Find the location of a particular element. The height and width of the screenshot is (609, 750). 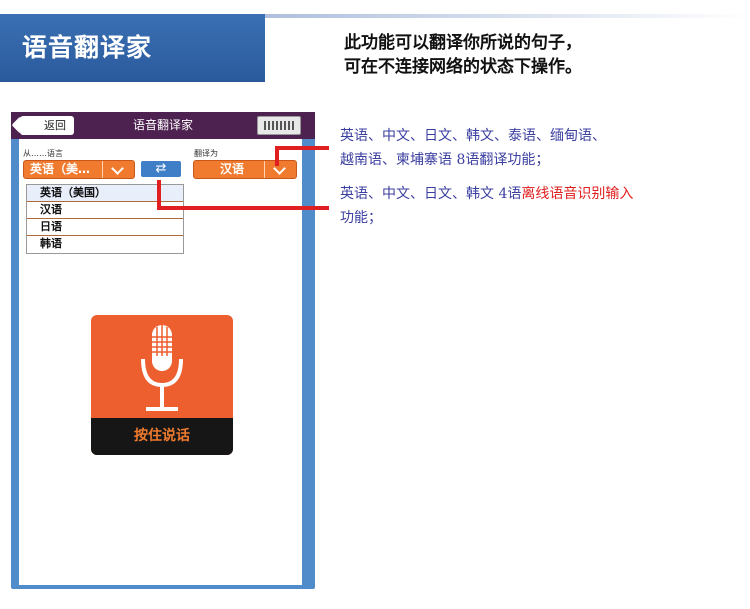

swap-languages-button: ⇄ is located at coordinates (161, 169).